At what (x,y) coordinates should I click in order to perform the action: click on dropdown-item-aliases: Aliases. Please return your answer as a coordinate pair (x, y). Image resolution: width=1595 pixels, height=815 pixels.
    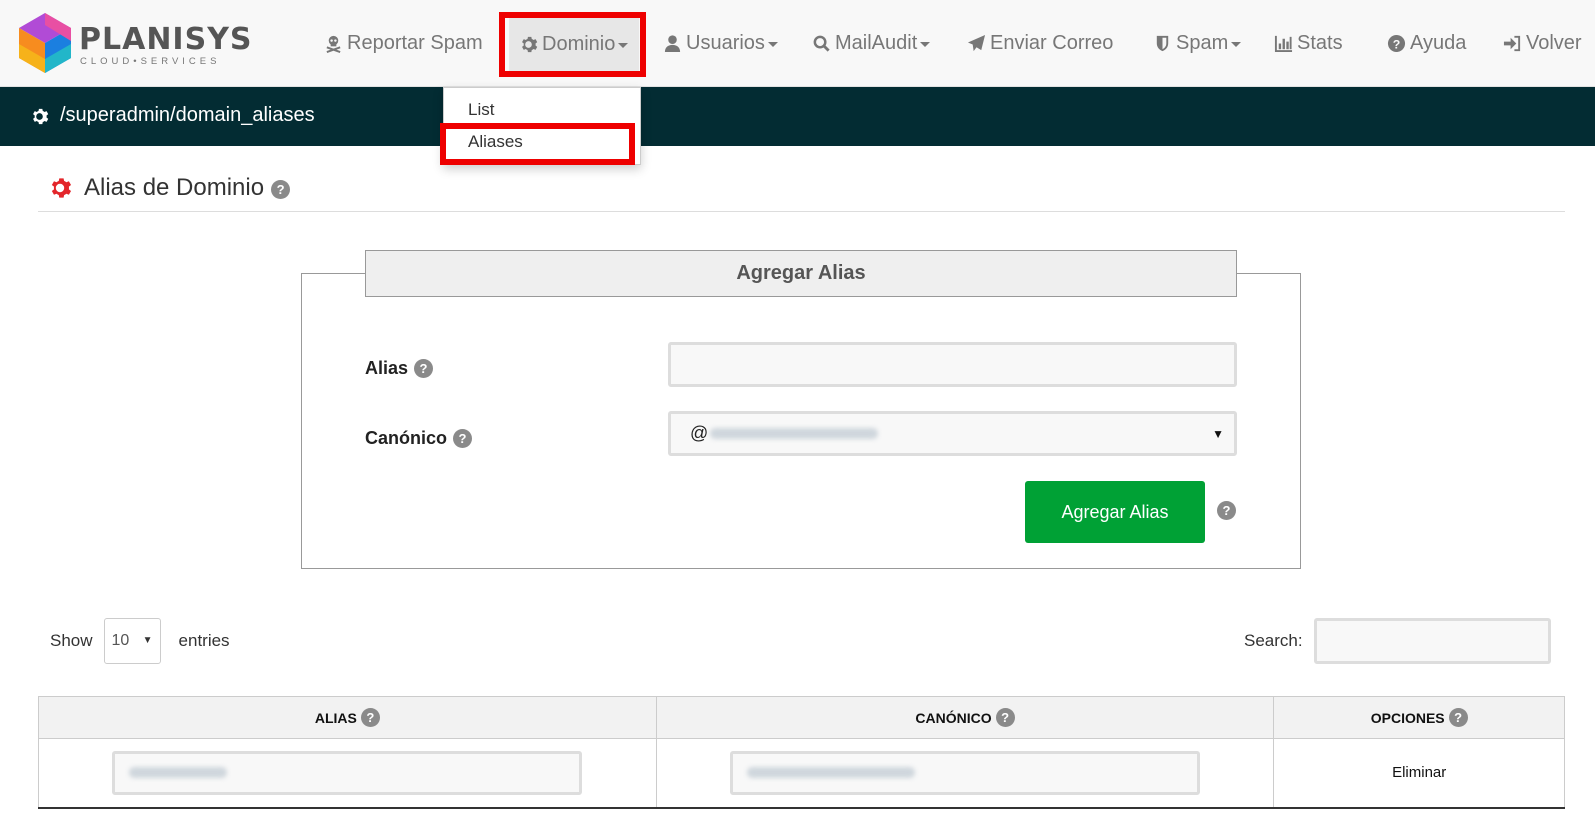
    Looking at the image, I should click on (495, 142).